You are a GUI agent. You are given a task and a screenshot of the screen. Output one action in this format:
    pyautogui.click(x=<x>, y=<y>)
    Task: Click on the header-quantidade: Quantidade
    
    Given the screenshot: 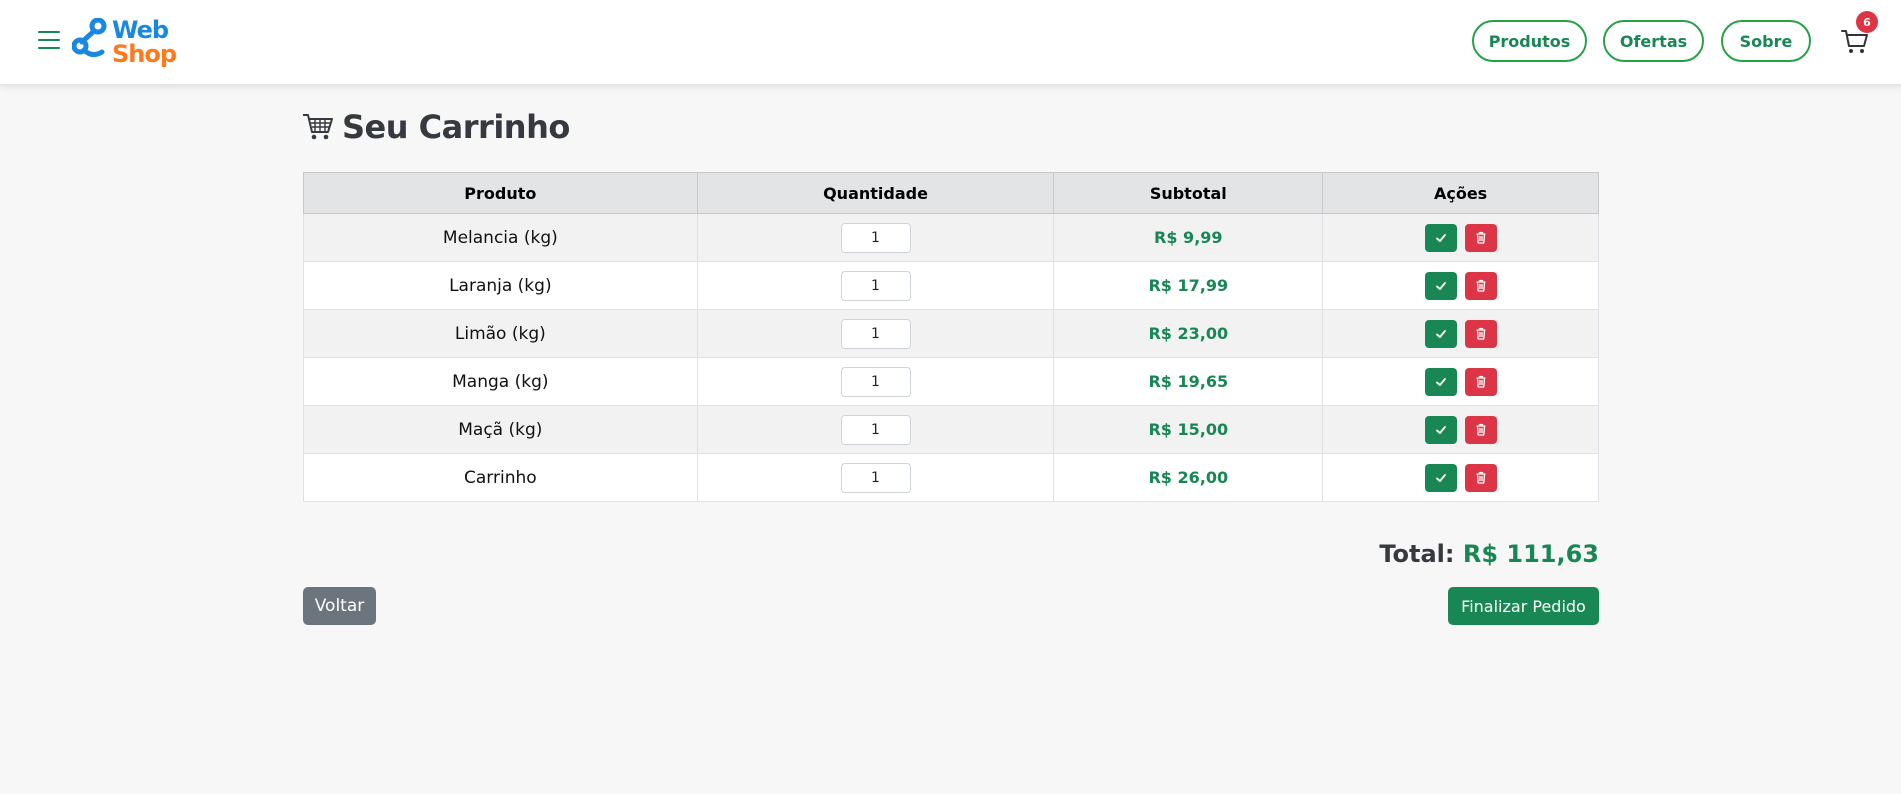 What is the action you would take?
    pyautogui.click(x=875, y=193)
    